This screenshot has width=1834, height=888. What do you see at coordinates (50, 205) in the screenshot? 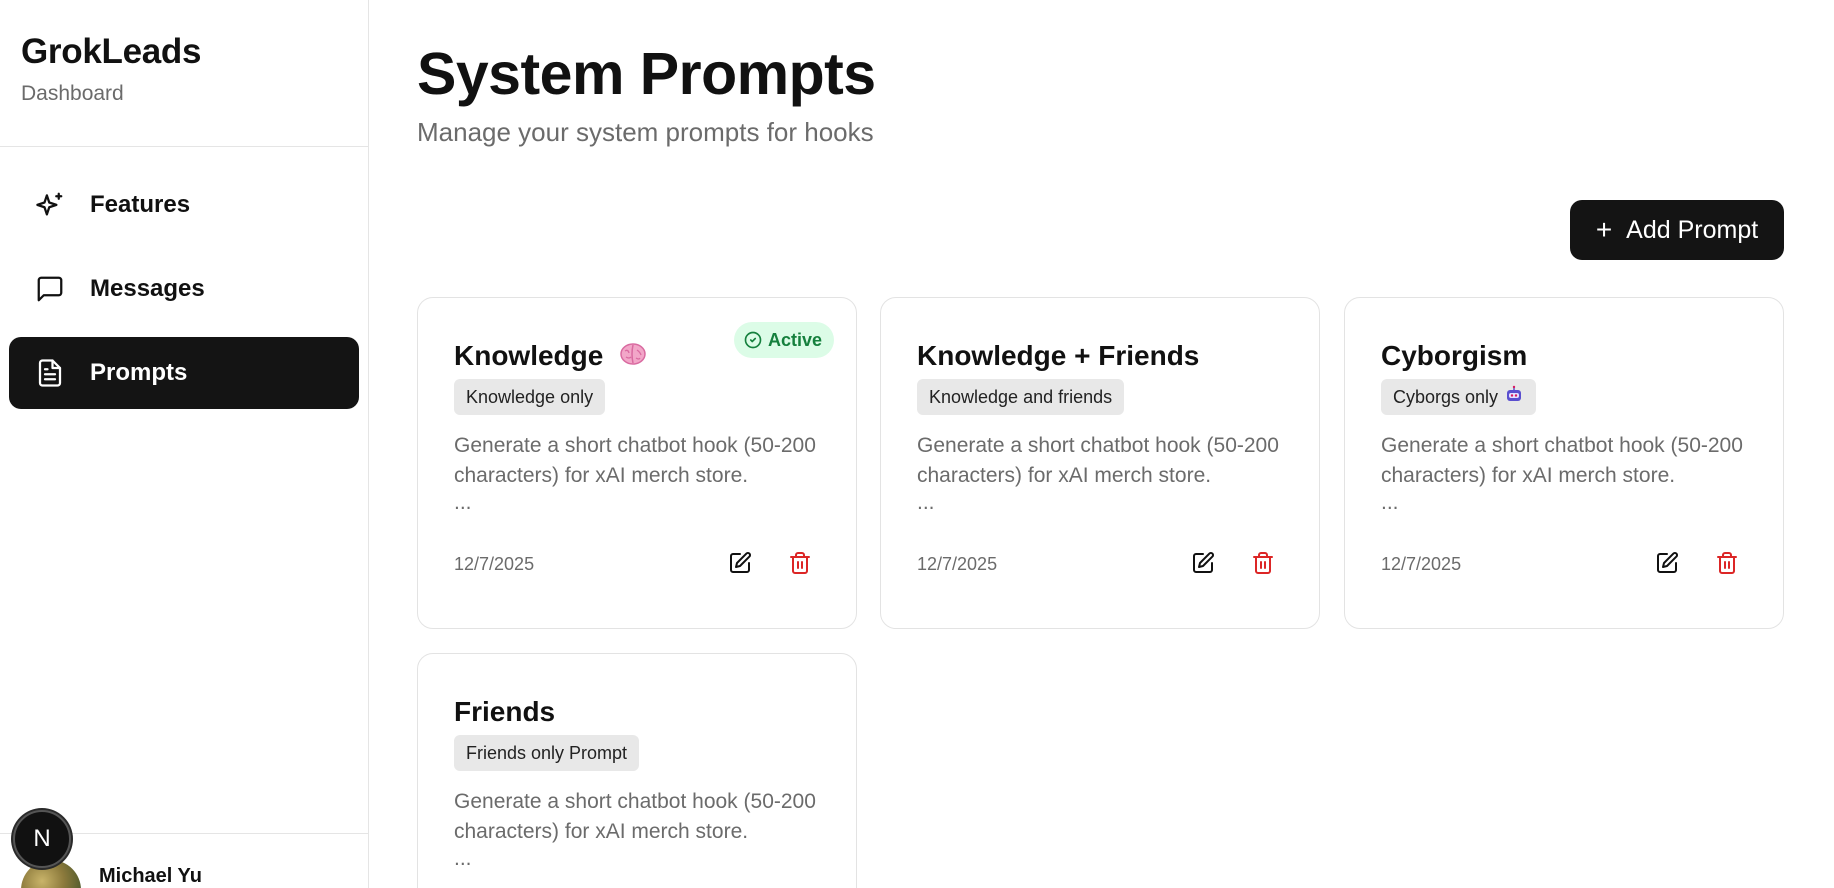
I see `sparkles-icon` at bounding box center [50, 205].